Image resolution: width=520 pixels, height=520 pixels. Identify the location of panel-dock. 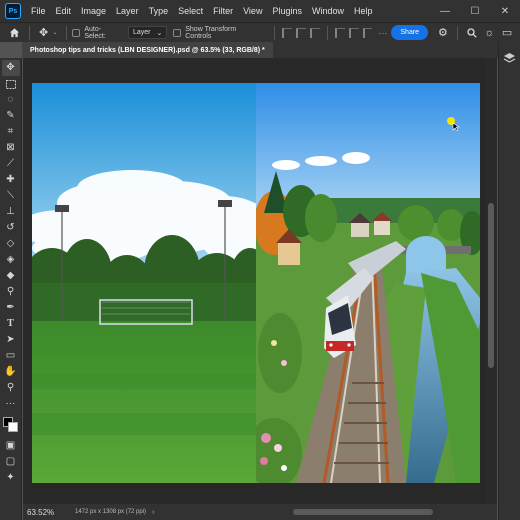
(509, 281).